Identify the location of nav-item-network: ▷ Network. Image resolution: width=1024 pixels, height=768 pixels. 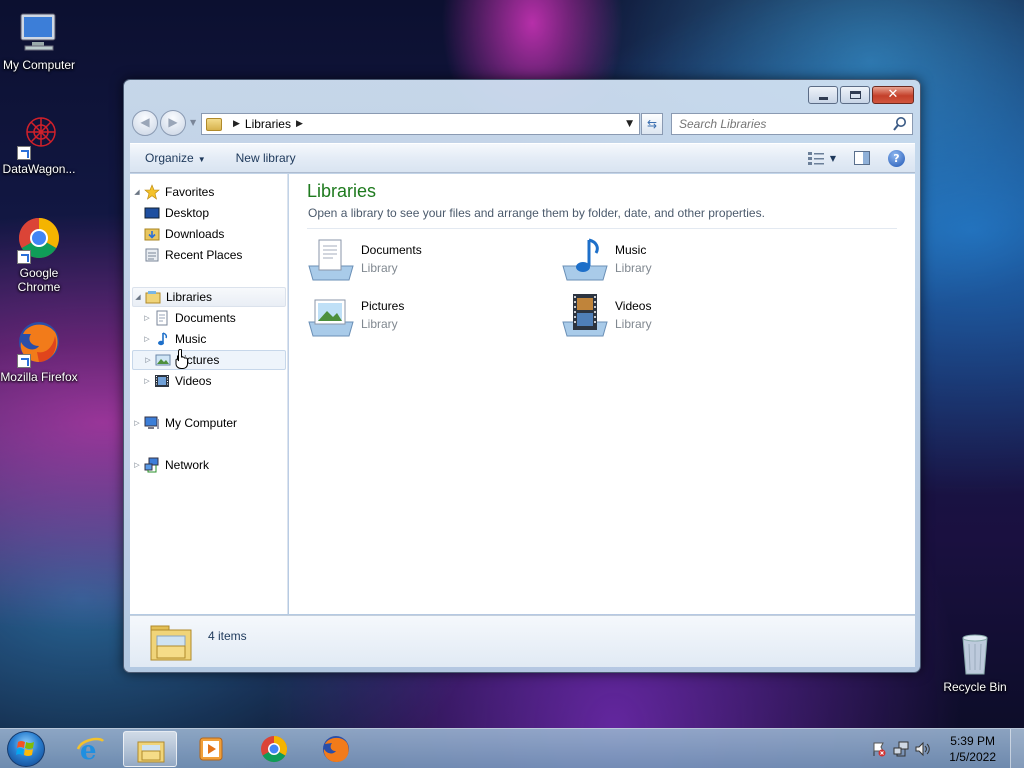
(209, 465).